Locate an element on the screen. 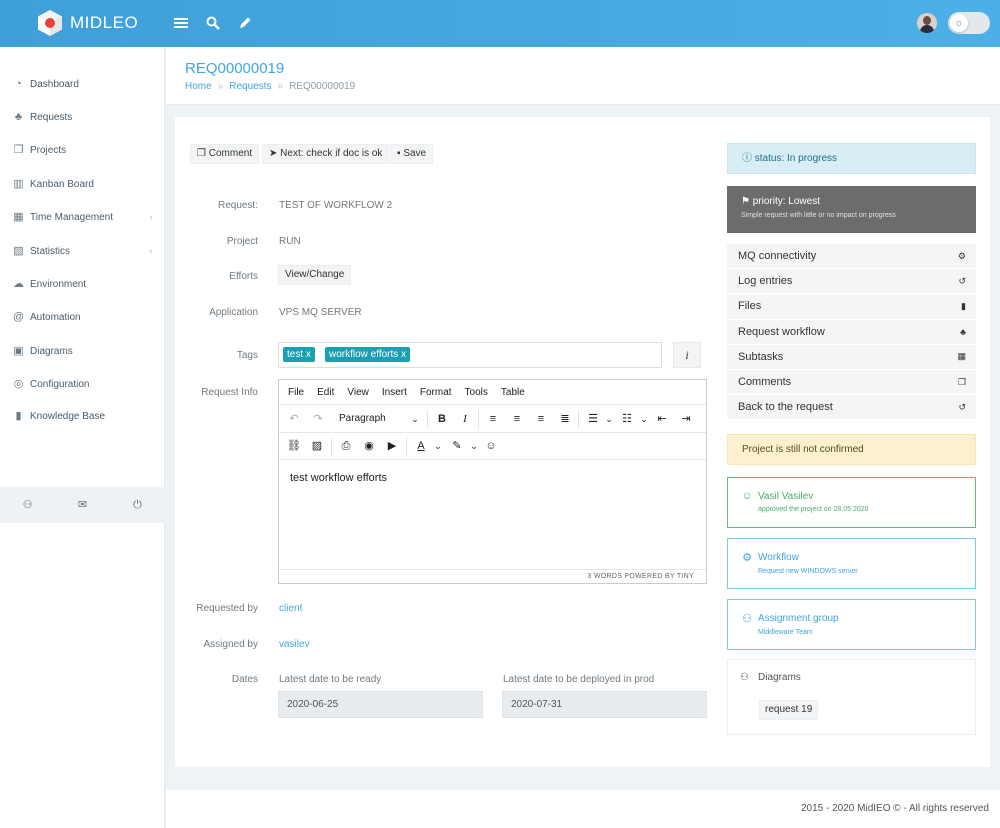 The image size is (1000, 828). text-color-icon: A is located at coordinates (421, 446).